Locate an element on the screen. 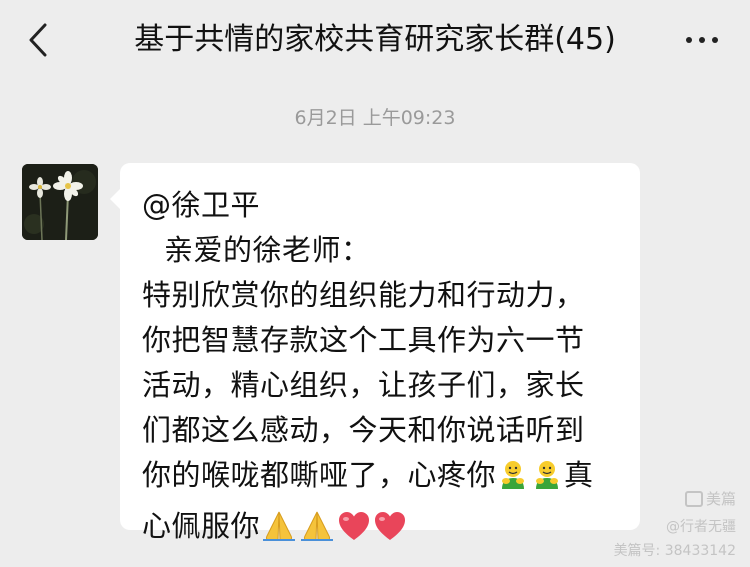 This screenshot has width=750, height=567. message-line-5: 你的喉咙都嘶哑了，心疼你 真 is located at coordinates (382, 478).